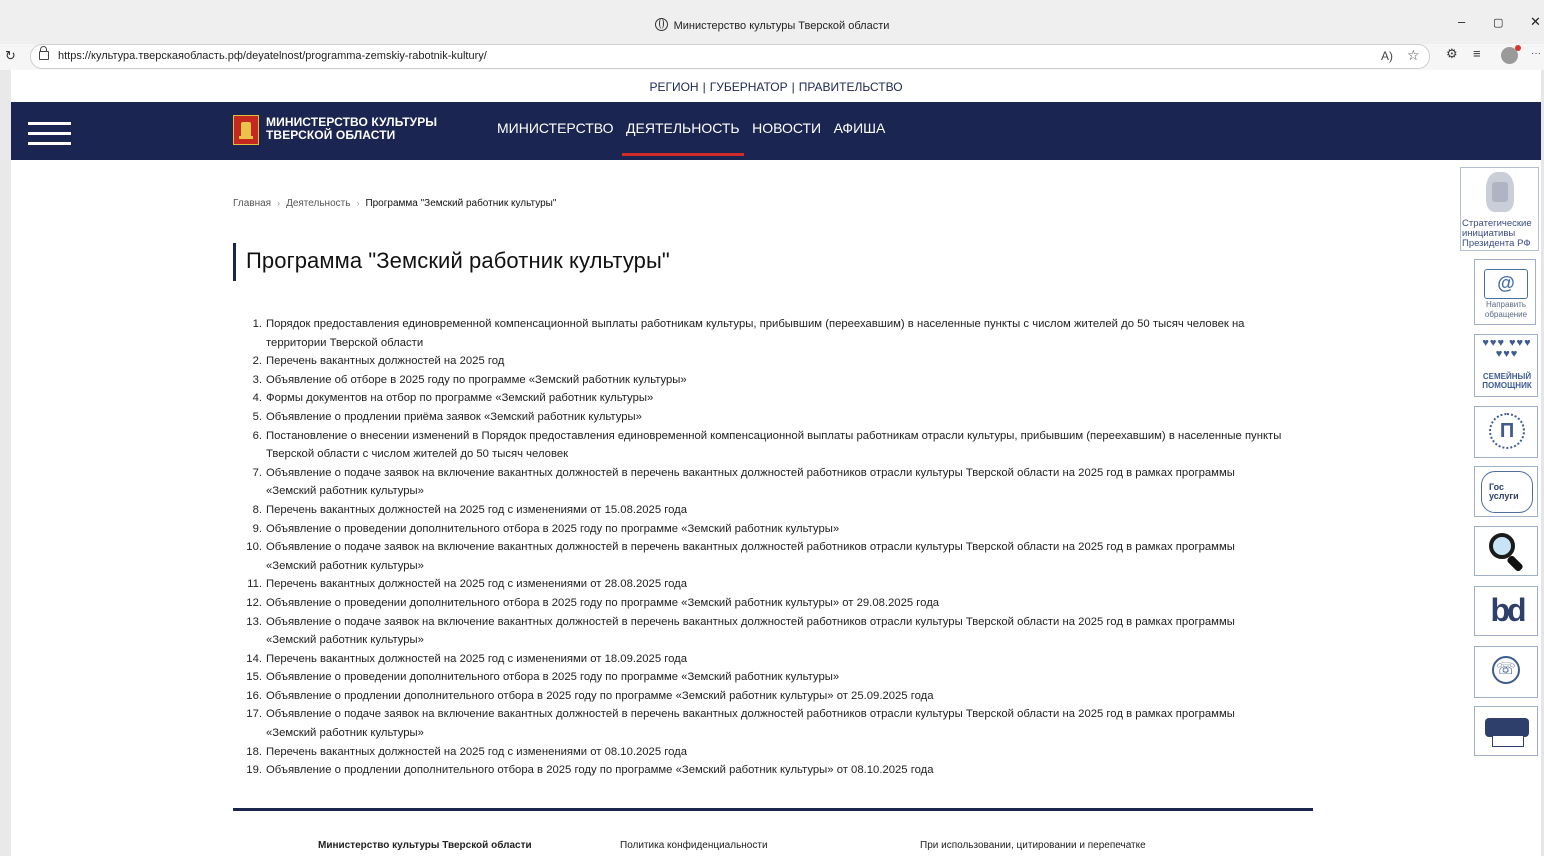  What do you see at coordinates (683, 129) in the screenshot?
I see `nav-activity: ДЕЯТЕЛЬНОСТЬ` at bounding box center [683, 129].